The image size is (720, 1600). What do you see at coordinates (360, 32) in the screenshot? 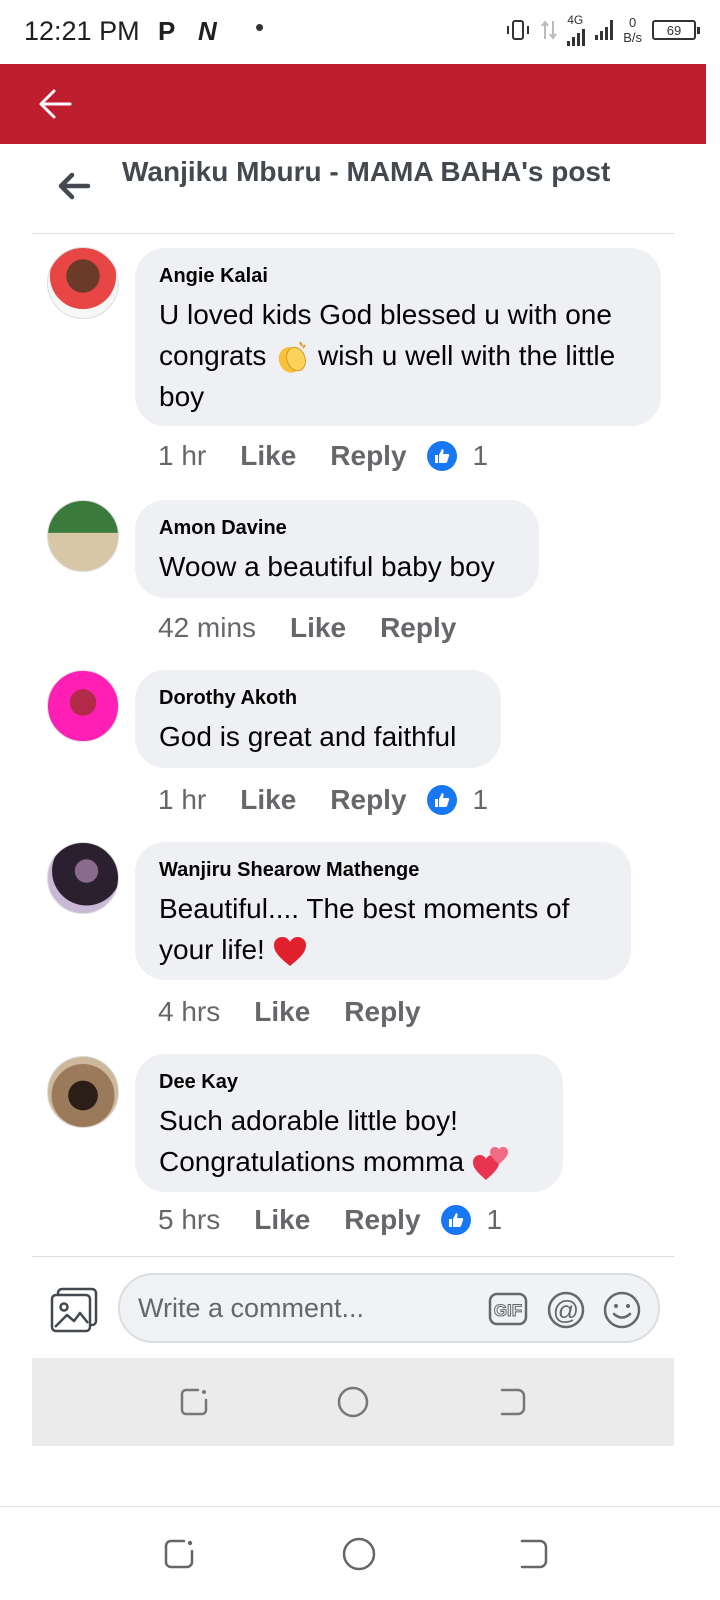
I see `status-bar: 12:21 PM P N • 4G 0 B/s 69` at bounding box center [360, 32].